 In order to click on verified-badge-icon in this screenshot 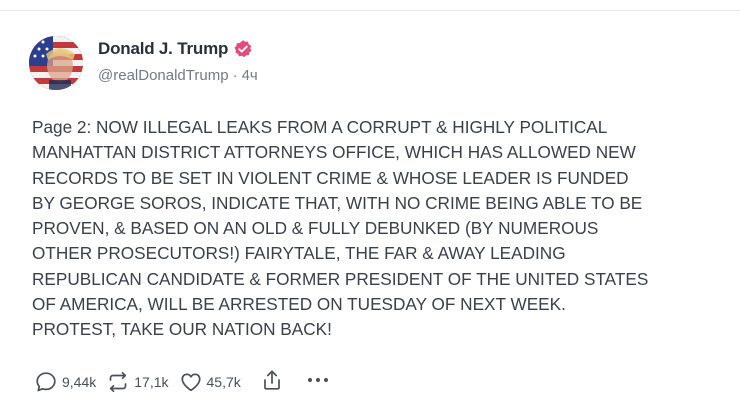, I will do `click(243, 49)`.